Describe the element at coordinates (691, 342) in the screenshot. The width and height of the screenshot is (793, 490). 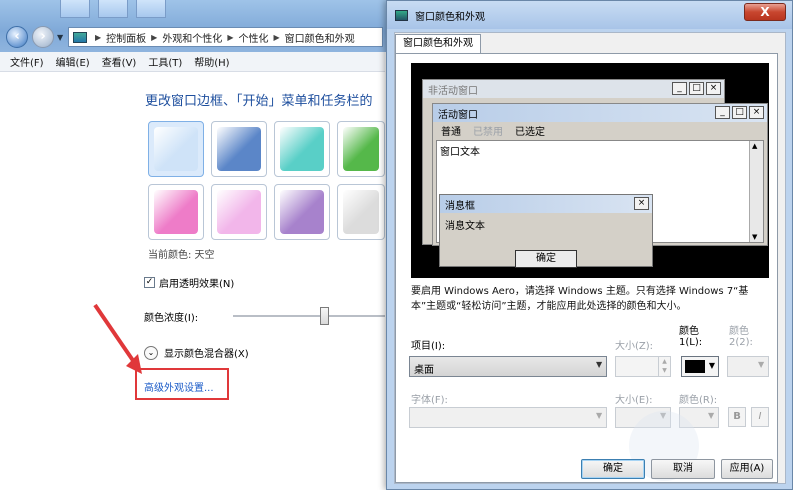
I see `color1-label-suffix: 1(L):` at that location.